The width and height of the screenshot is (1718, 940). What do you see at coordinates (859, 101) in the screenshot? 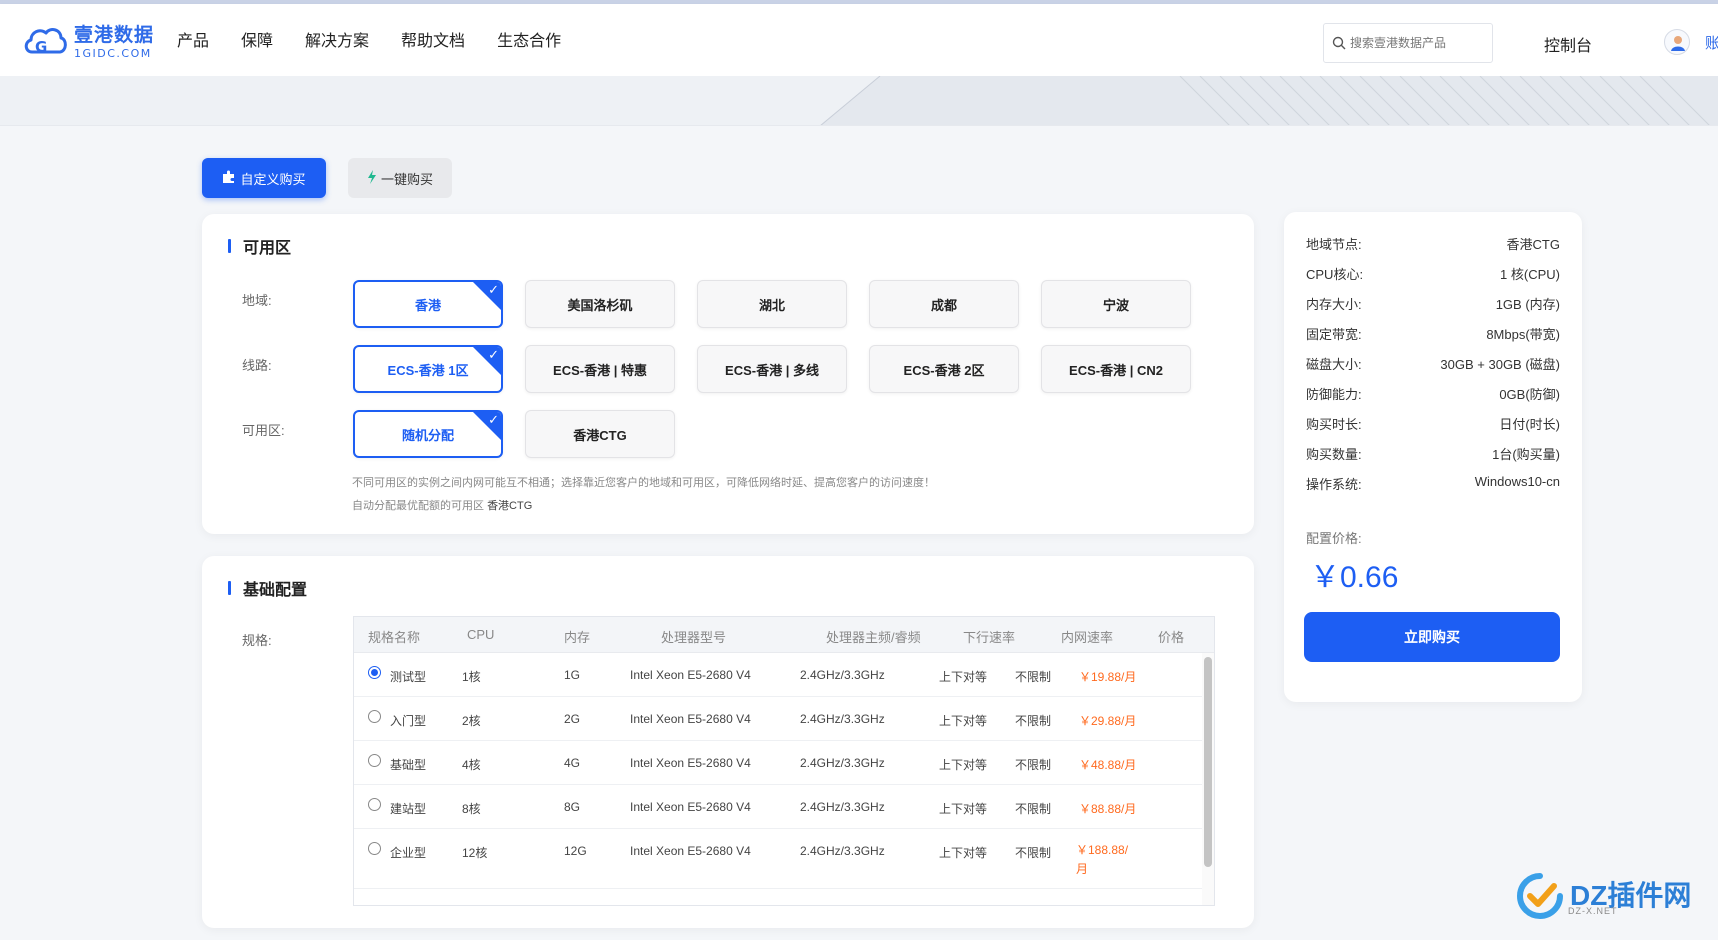
I see `banner` at bounding box center [859, 101].